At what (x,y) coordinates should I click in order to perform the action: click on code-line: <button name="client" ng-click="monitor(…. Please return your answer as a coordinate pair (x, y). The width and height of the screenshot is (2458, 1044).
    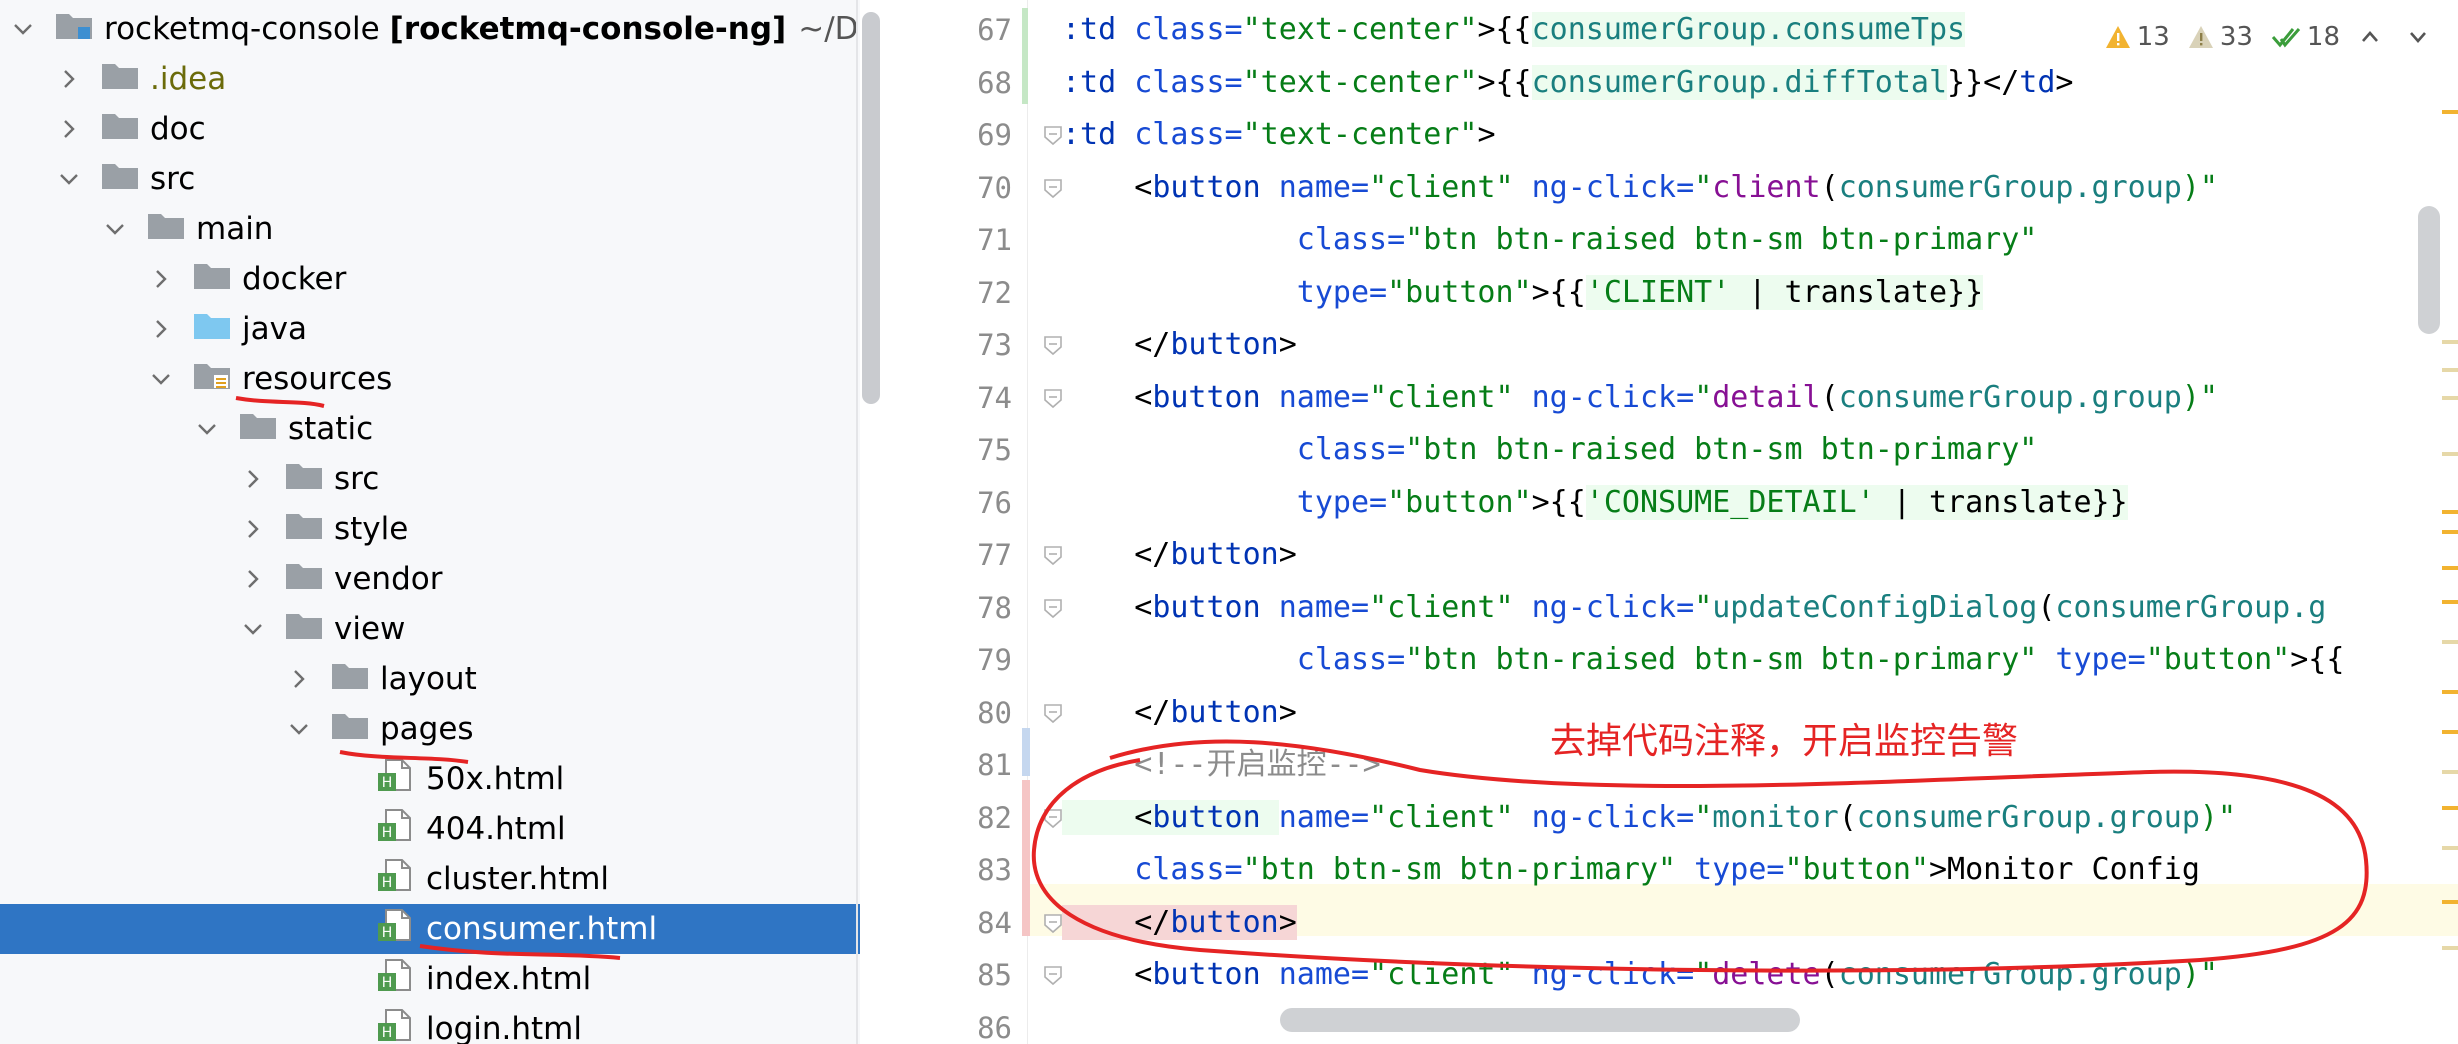
    Looking at the image, I should click on (1649, 818).